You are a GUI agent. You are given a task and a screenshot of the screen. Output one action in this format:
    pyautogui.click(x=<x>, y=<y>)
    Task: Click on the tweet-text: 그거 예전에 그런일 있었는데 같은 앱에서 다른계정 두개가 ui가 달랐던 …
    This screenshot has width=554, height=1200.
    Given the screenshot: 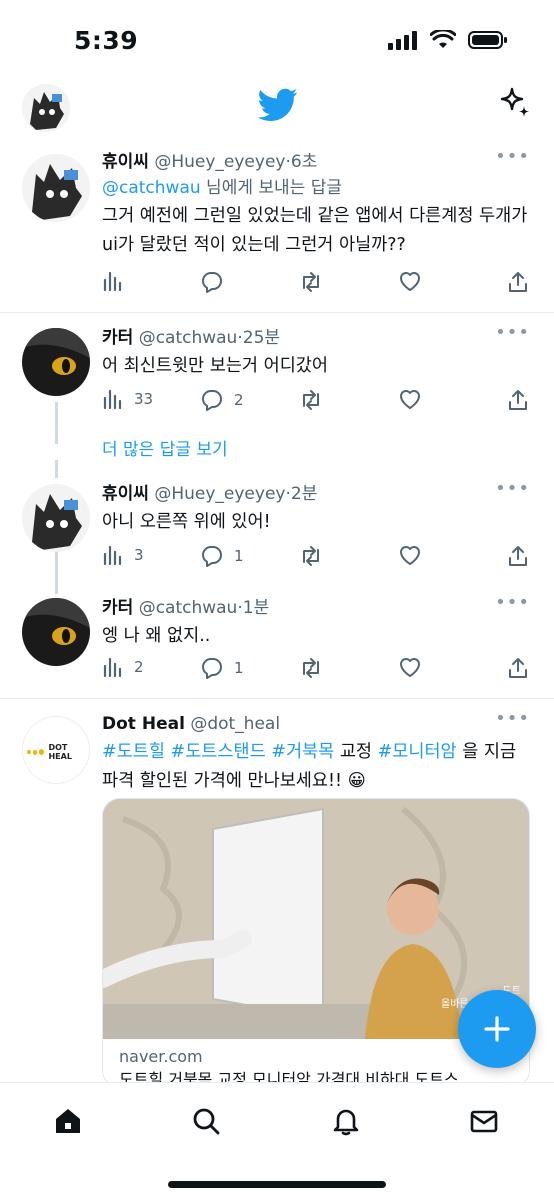 What is the action you would take?
    pyautogui.click(x=315, y=230)
    